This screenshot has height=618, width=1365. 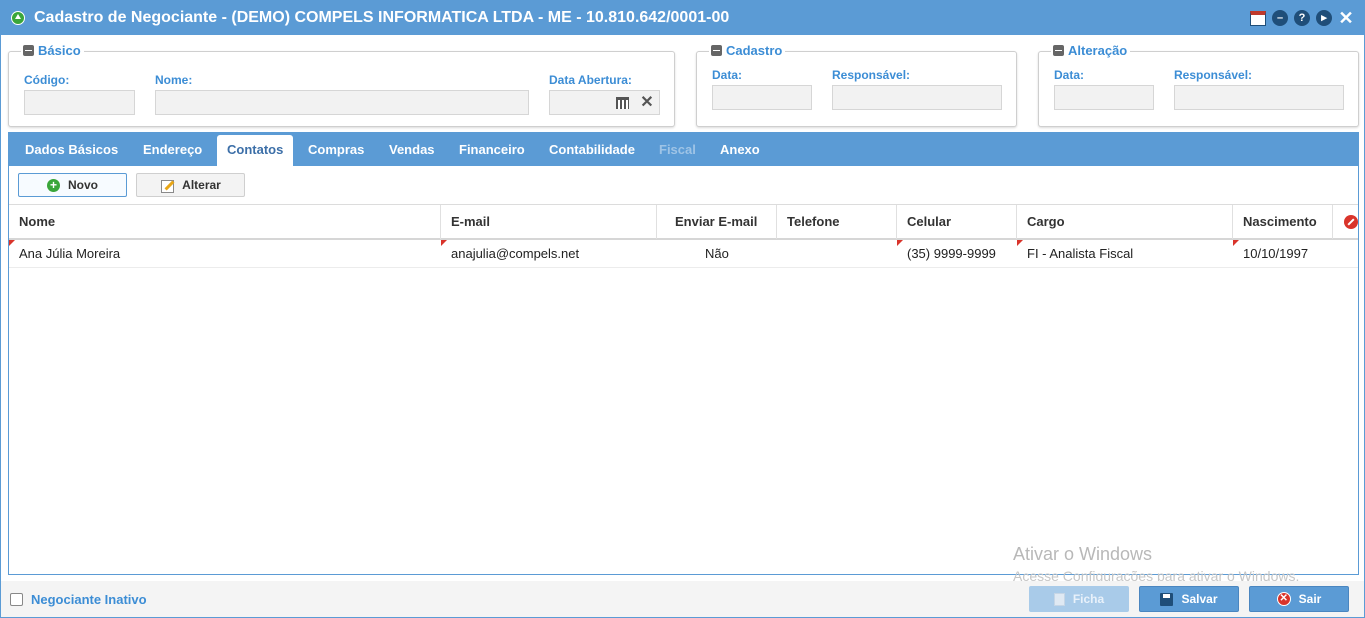 I want to click on cadastro-legend: Cadastro, so click(x=747, y=50).